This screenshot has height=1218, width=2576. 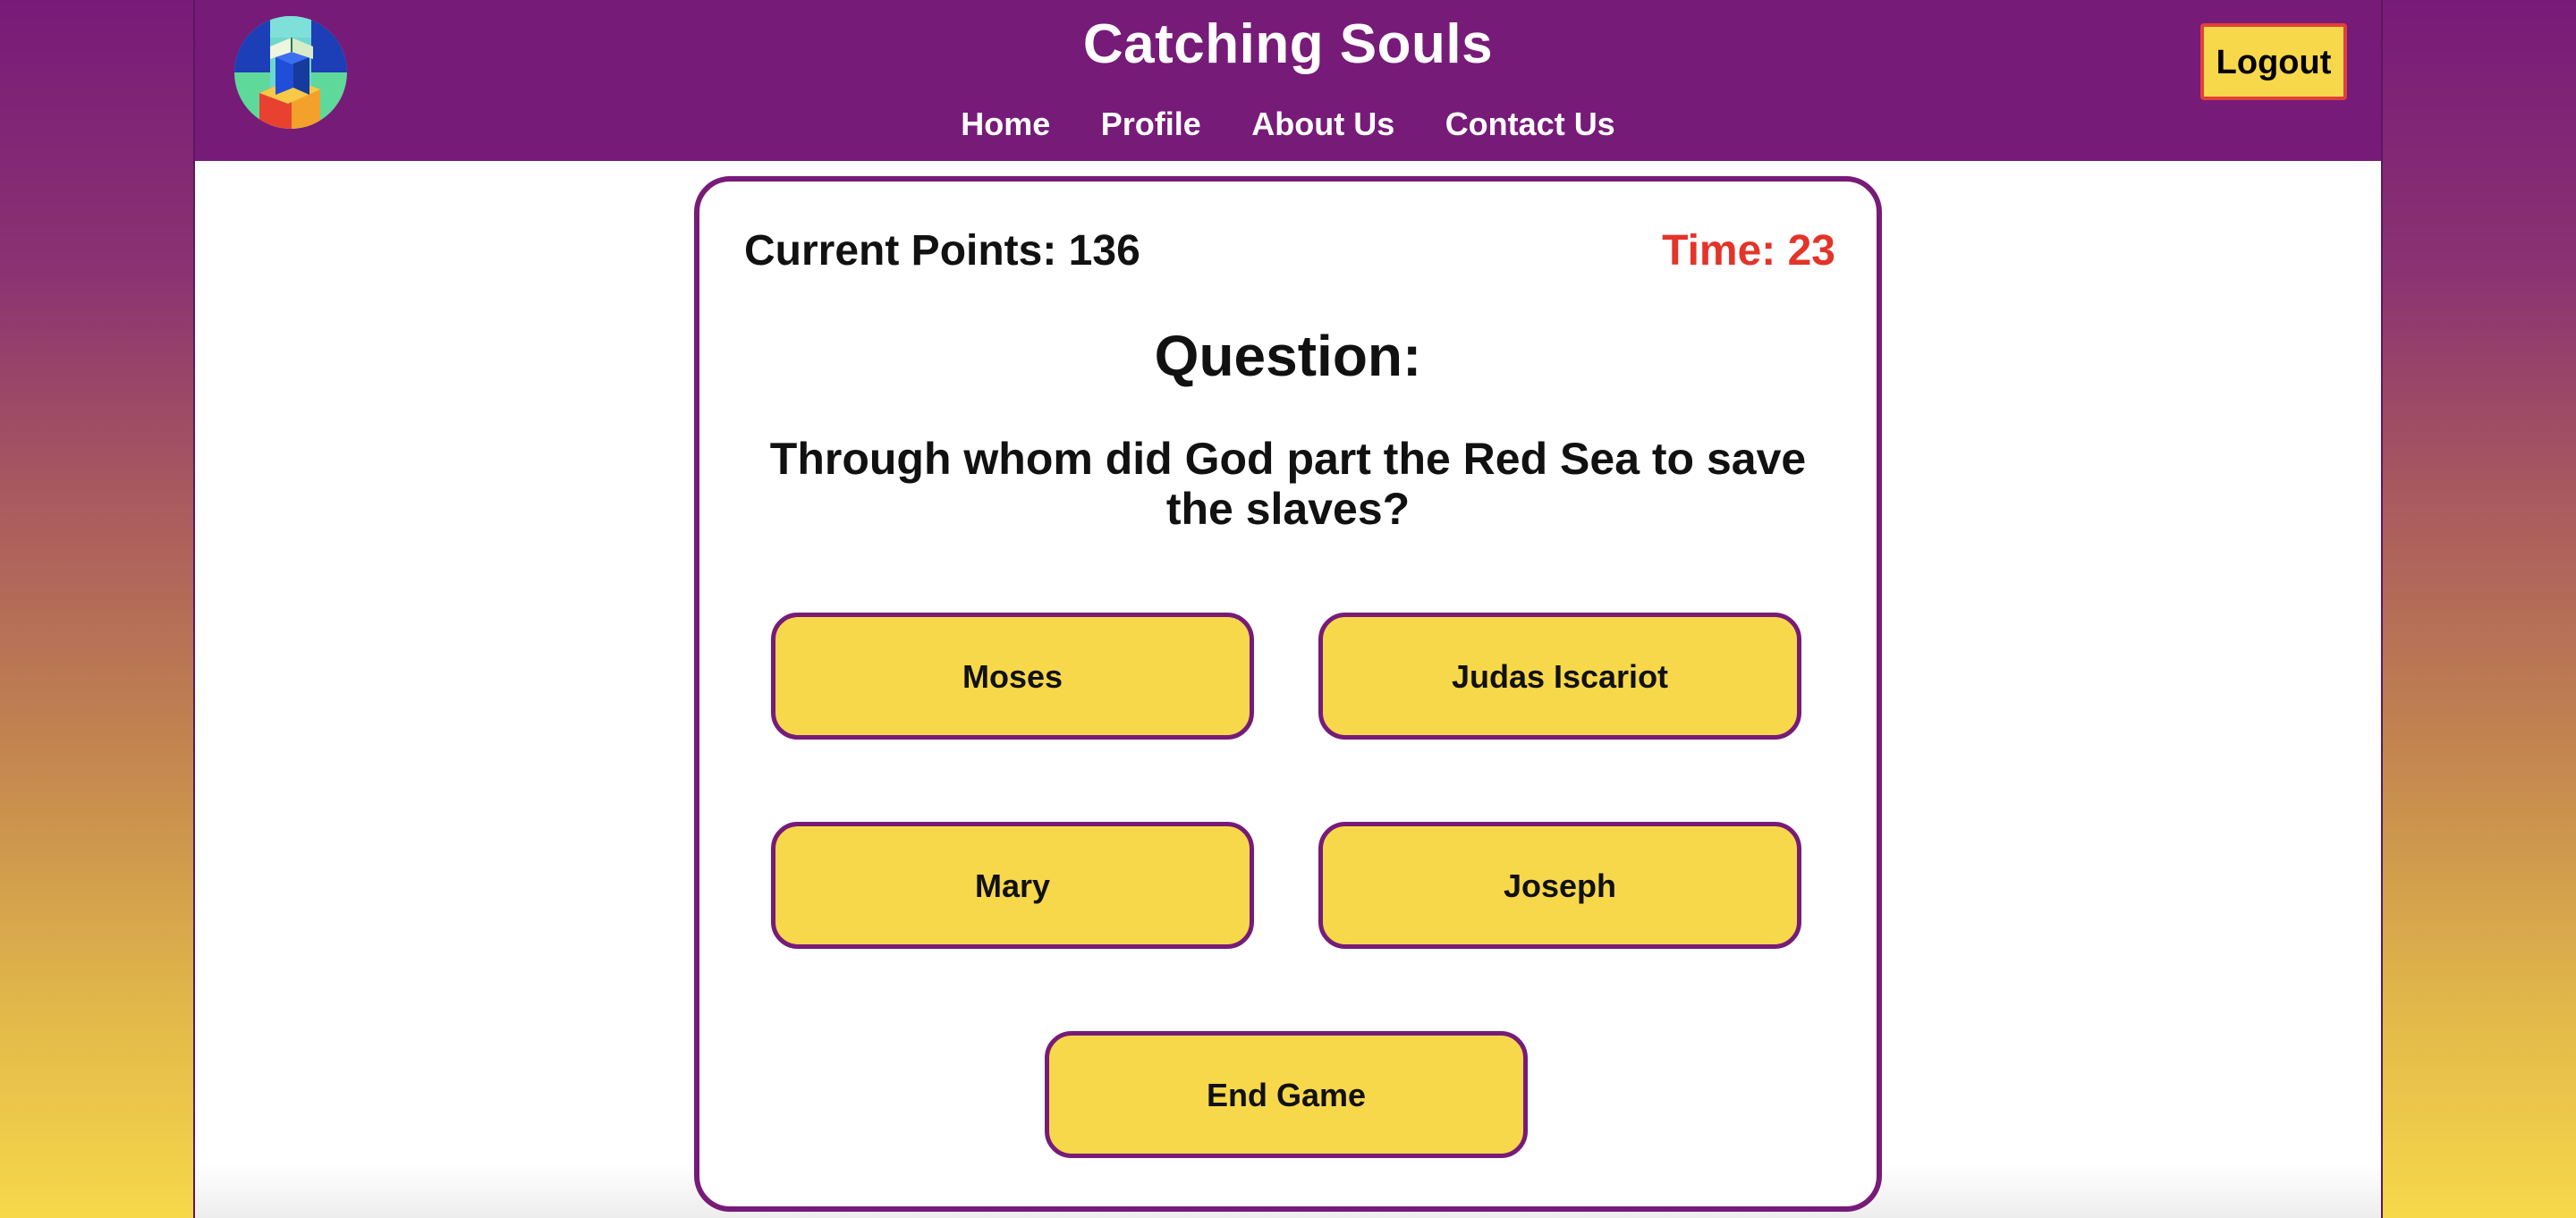 I want to click on logout-button: Logout, so click(x=2273, y=61).